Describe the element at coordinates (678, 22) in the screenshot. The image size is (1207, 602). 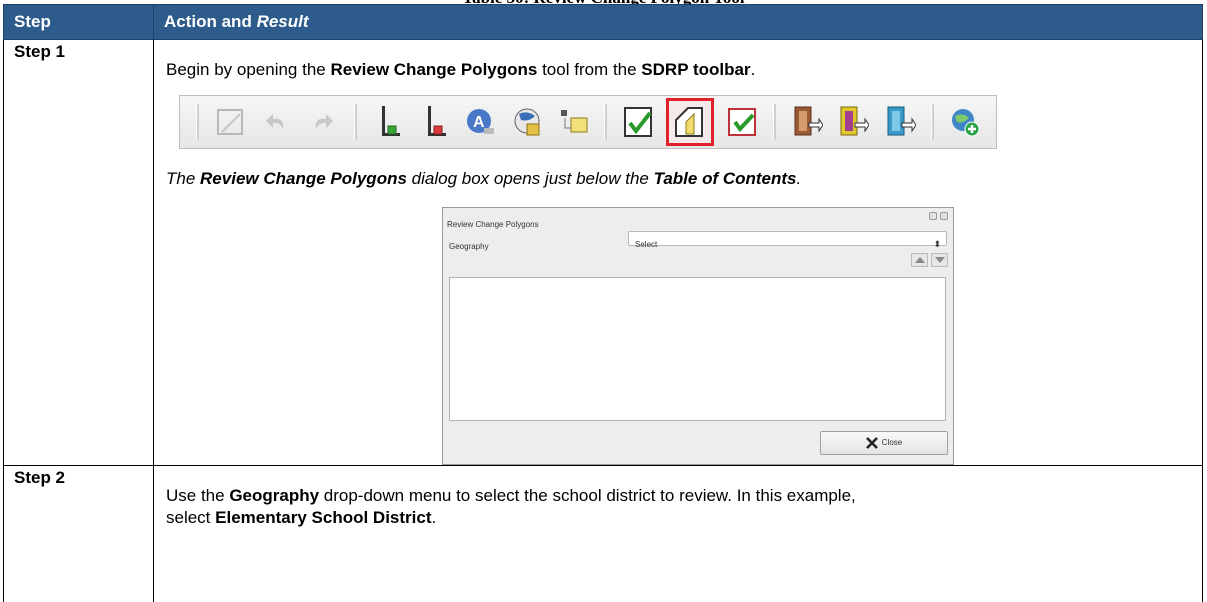
I see `header-action: Action and Result` at that location.